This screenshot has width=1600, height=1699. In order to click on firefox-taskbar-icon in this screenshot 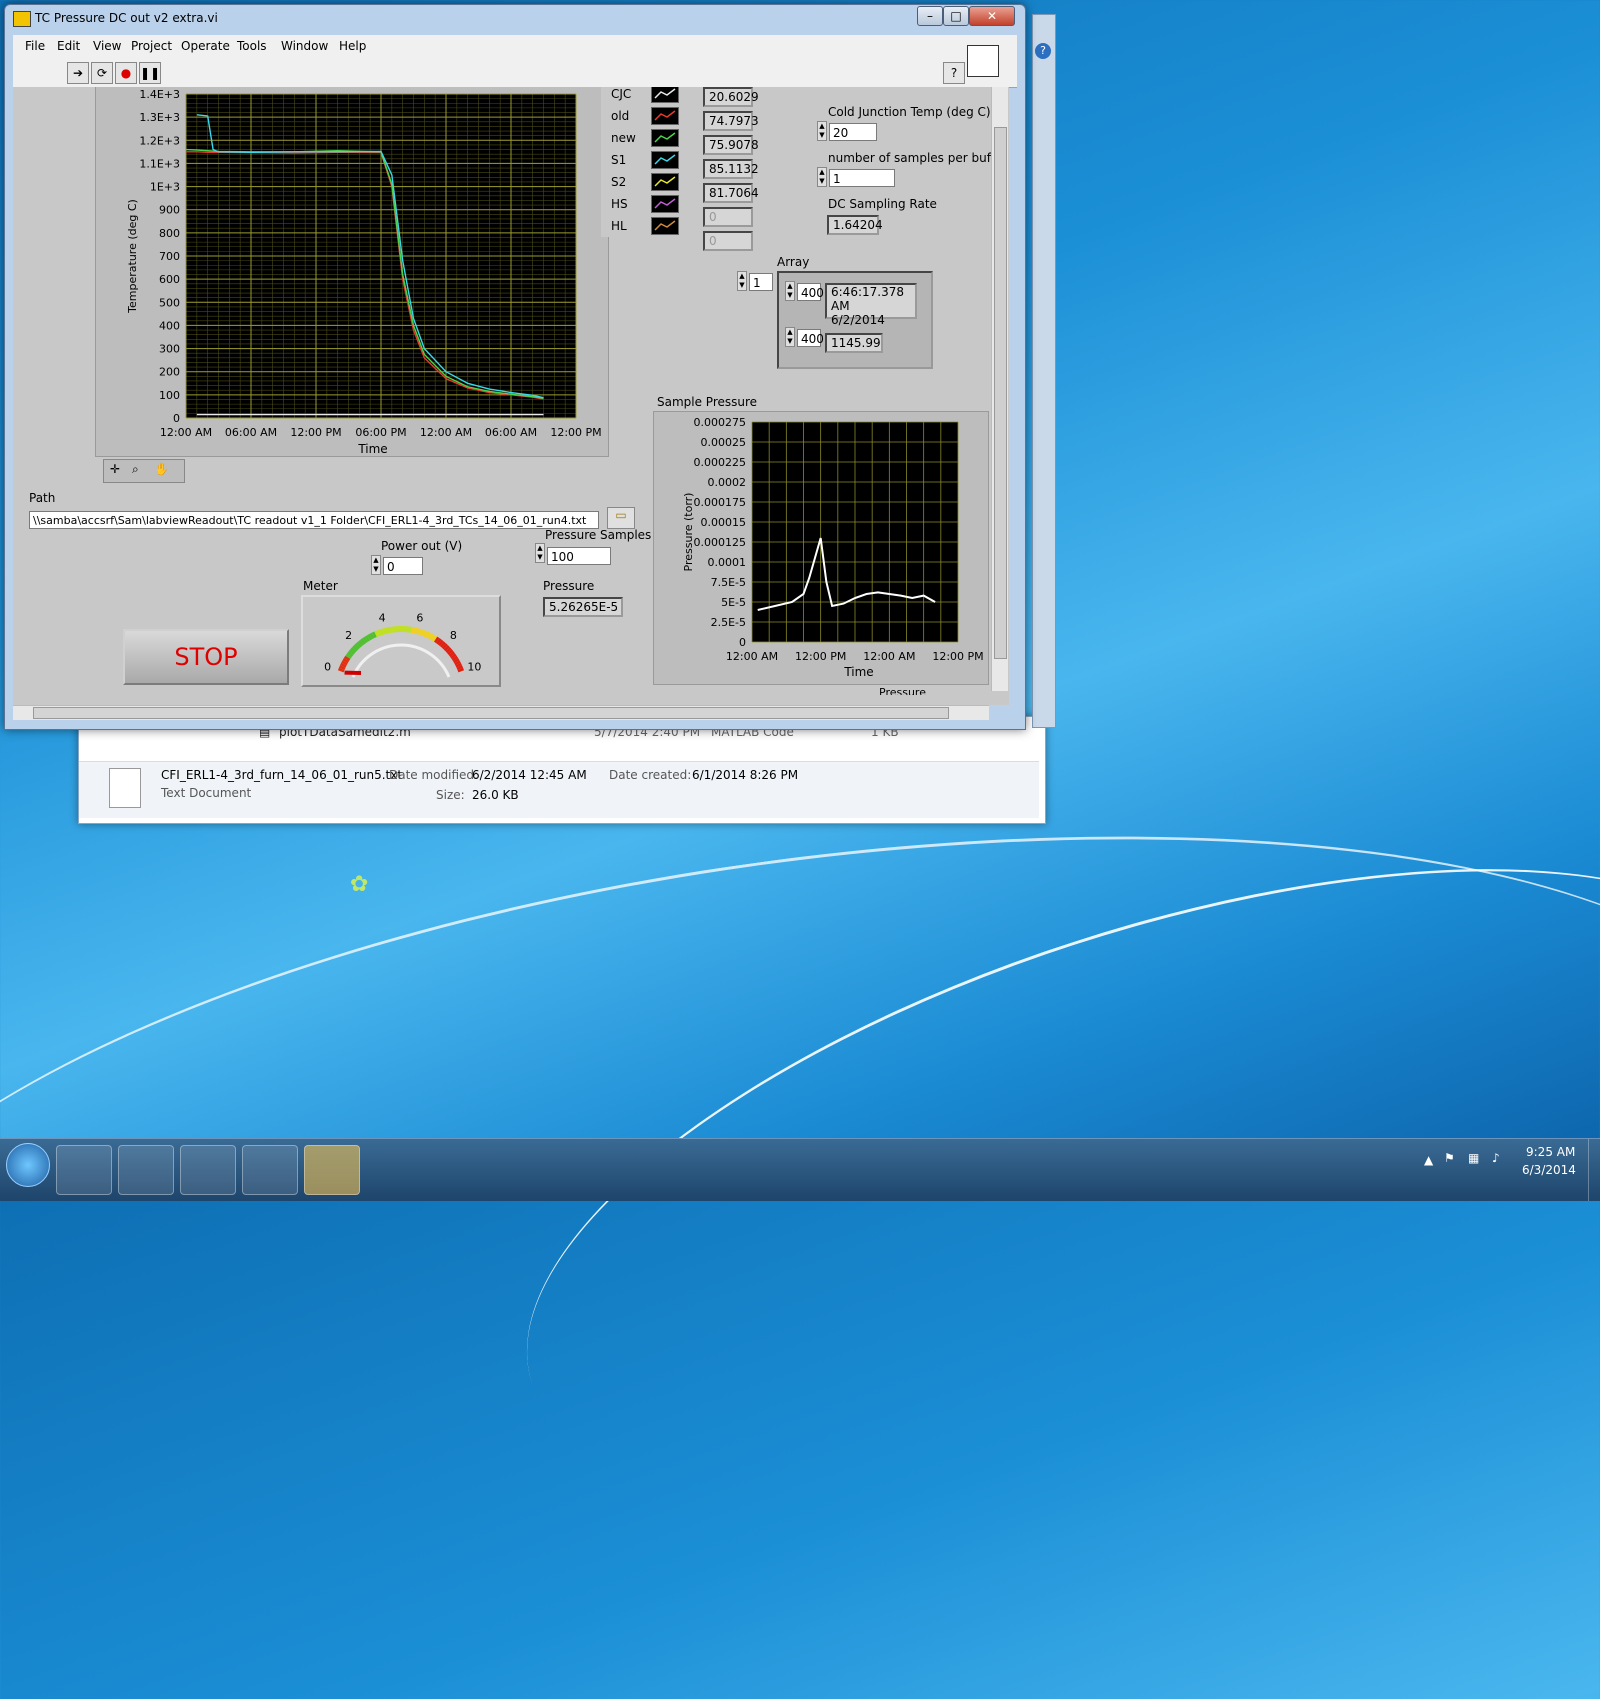, I will do `click(146, 1170)`.